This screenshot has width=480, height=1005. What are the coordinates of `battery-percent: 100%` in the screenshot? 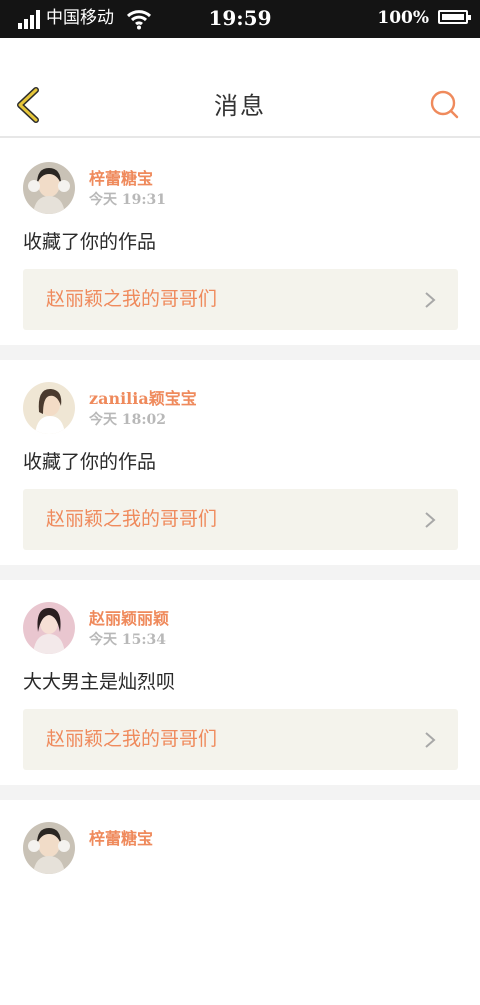 It's located at (403, 18).